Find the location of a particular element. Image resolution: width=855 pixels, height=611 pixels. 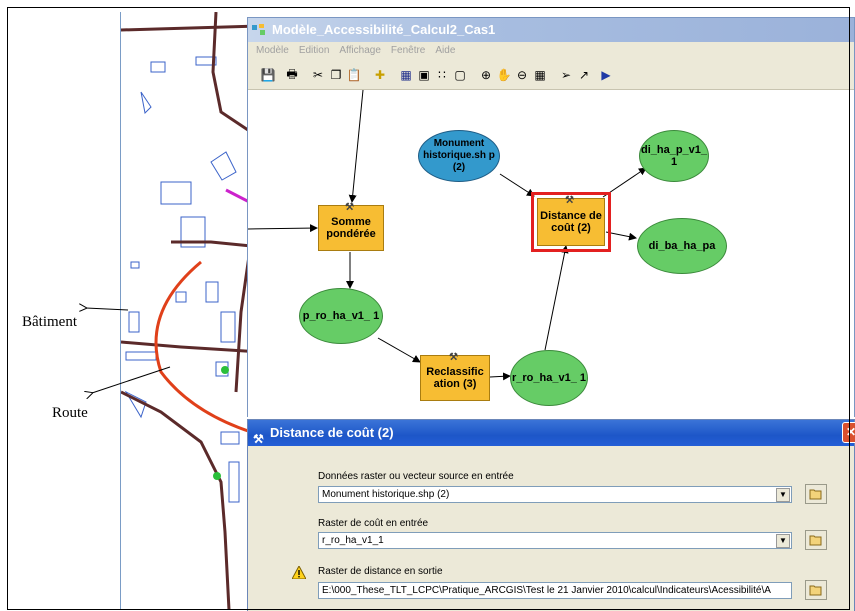

node-somme-label: Somme pondérée is located at coordinates (351, 228).